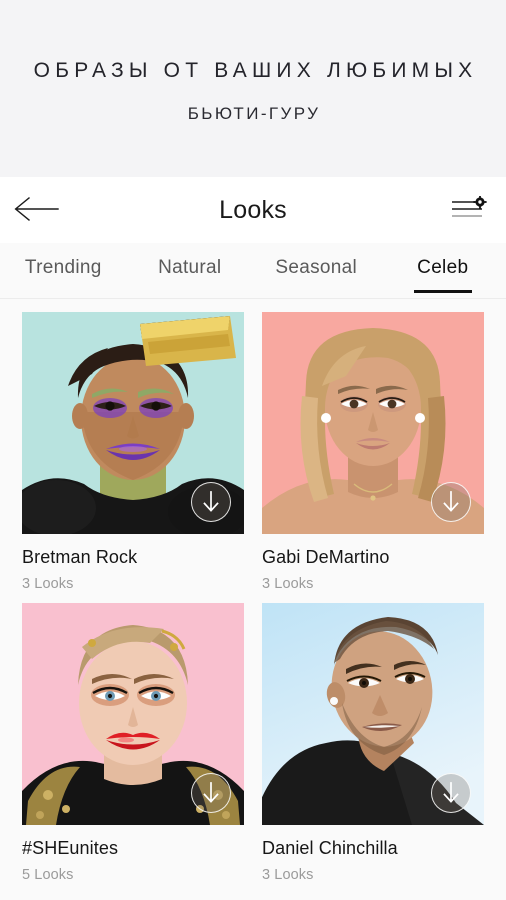  I want to click on look-card: #SHEunites 5 Looks, so click(133, 742).